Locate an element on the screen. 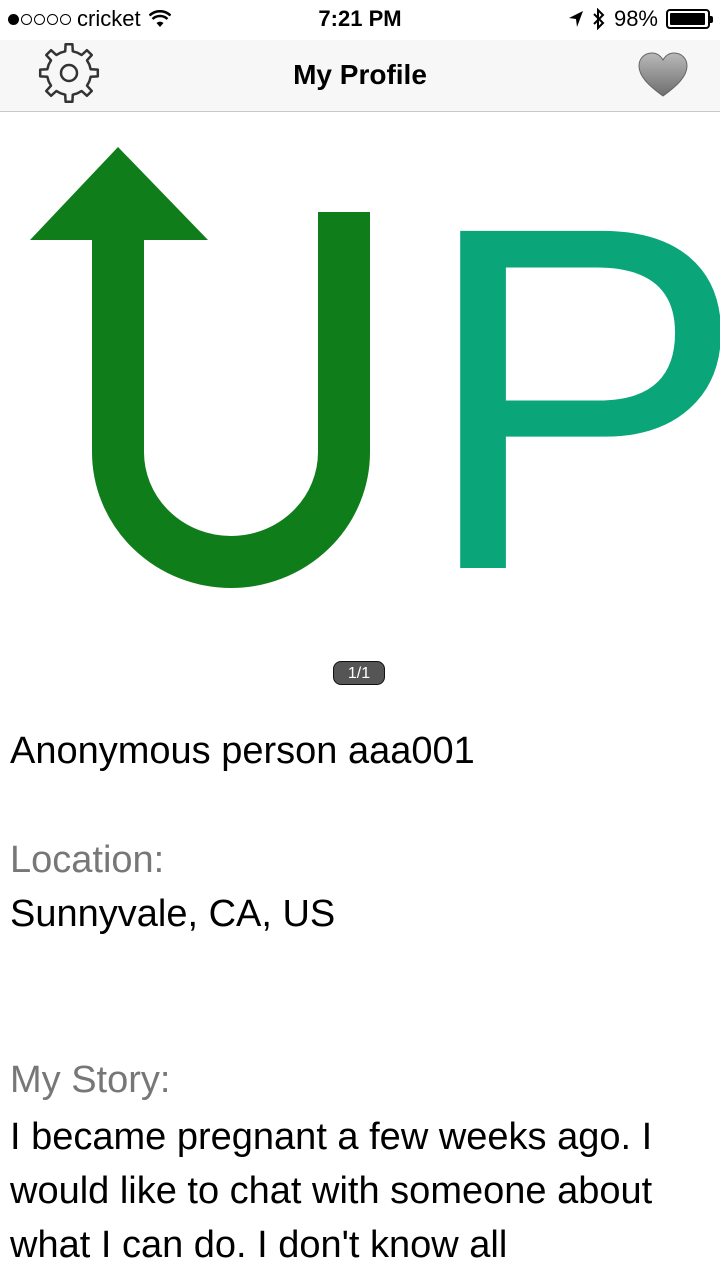 This screenshot has height=1280, width=720. battery-icon is located at coordinates (689, 19).